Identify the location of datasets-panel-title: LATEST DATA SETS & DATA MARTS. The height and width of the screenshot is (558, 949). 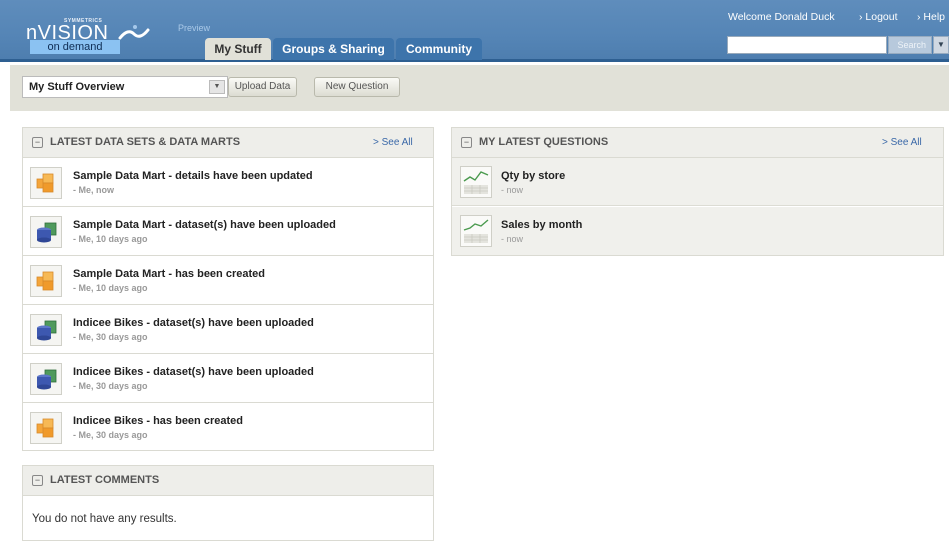
(145, 142).